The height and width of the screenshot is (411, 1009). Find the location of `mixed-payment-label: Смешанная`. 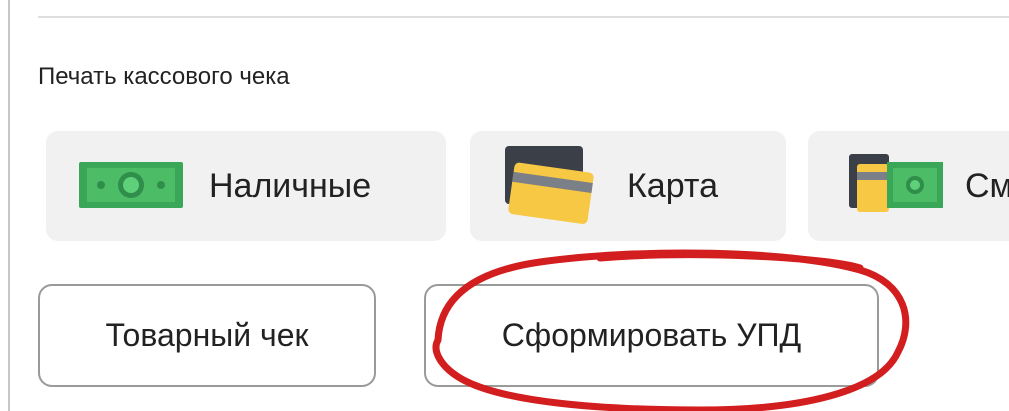

mixed-payment-label: Смешанная is located at coordinates (987, 186).